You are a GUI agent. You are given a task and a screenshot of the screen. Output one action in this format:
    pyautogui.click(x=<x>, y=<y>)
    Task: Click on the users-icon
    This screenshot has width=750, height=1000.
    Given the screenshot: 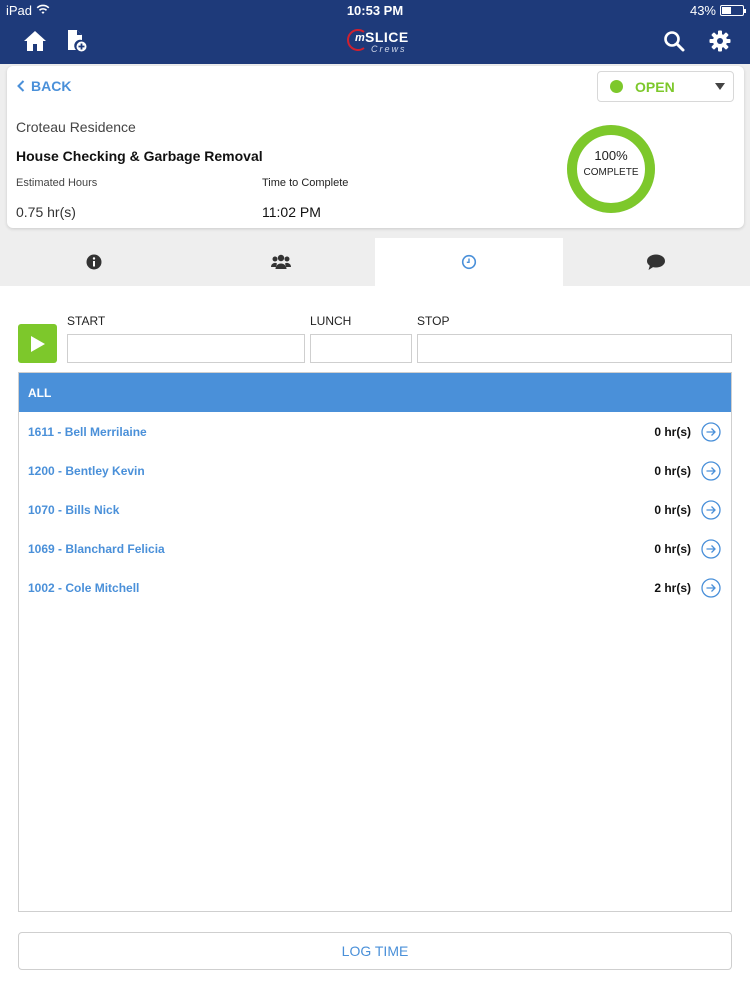 What is the action you would take?
    pyautogui.click(x=281, y=261)
    